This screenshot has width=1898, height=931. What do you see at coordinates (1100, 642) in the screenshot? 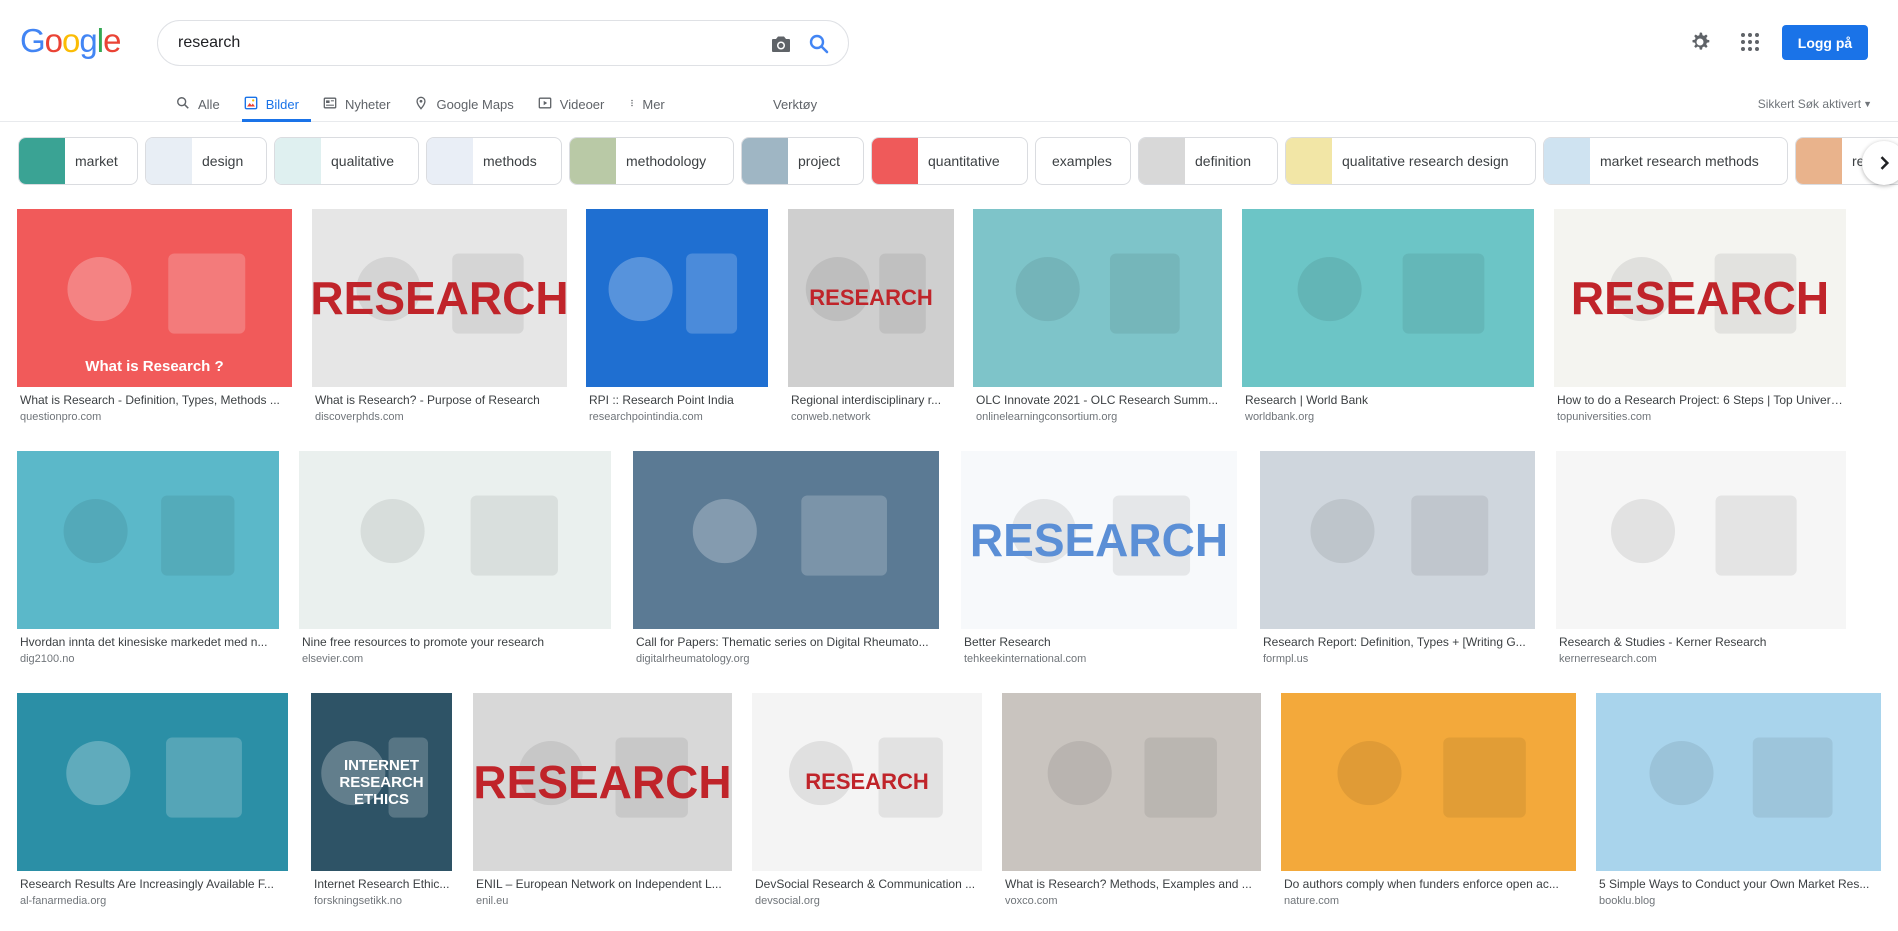
I see `result-title: Better Research` at bounding box center [1100, 642].